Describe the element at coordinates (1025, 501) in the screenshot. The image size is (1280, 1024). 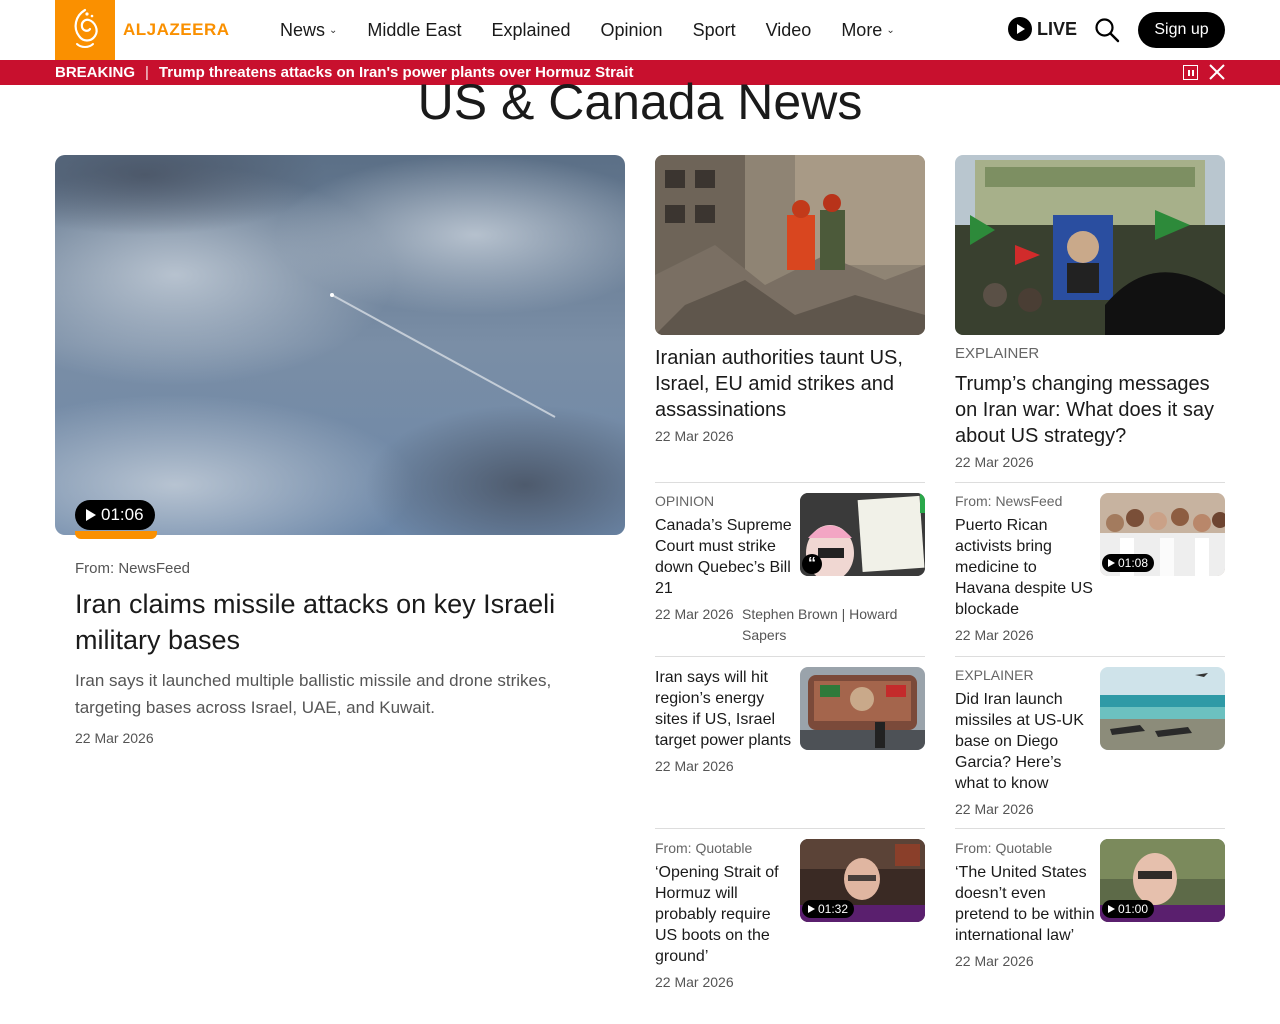
I see `article-kicker: From: NewsFeed` at that location.